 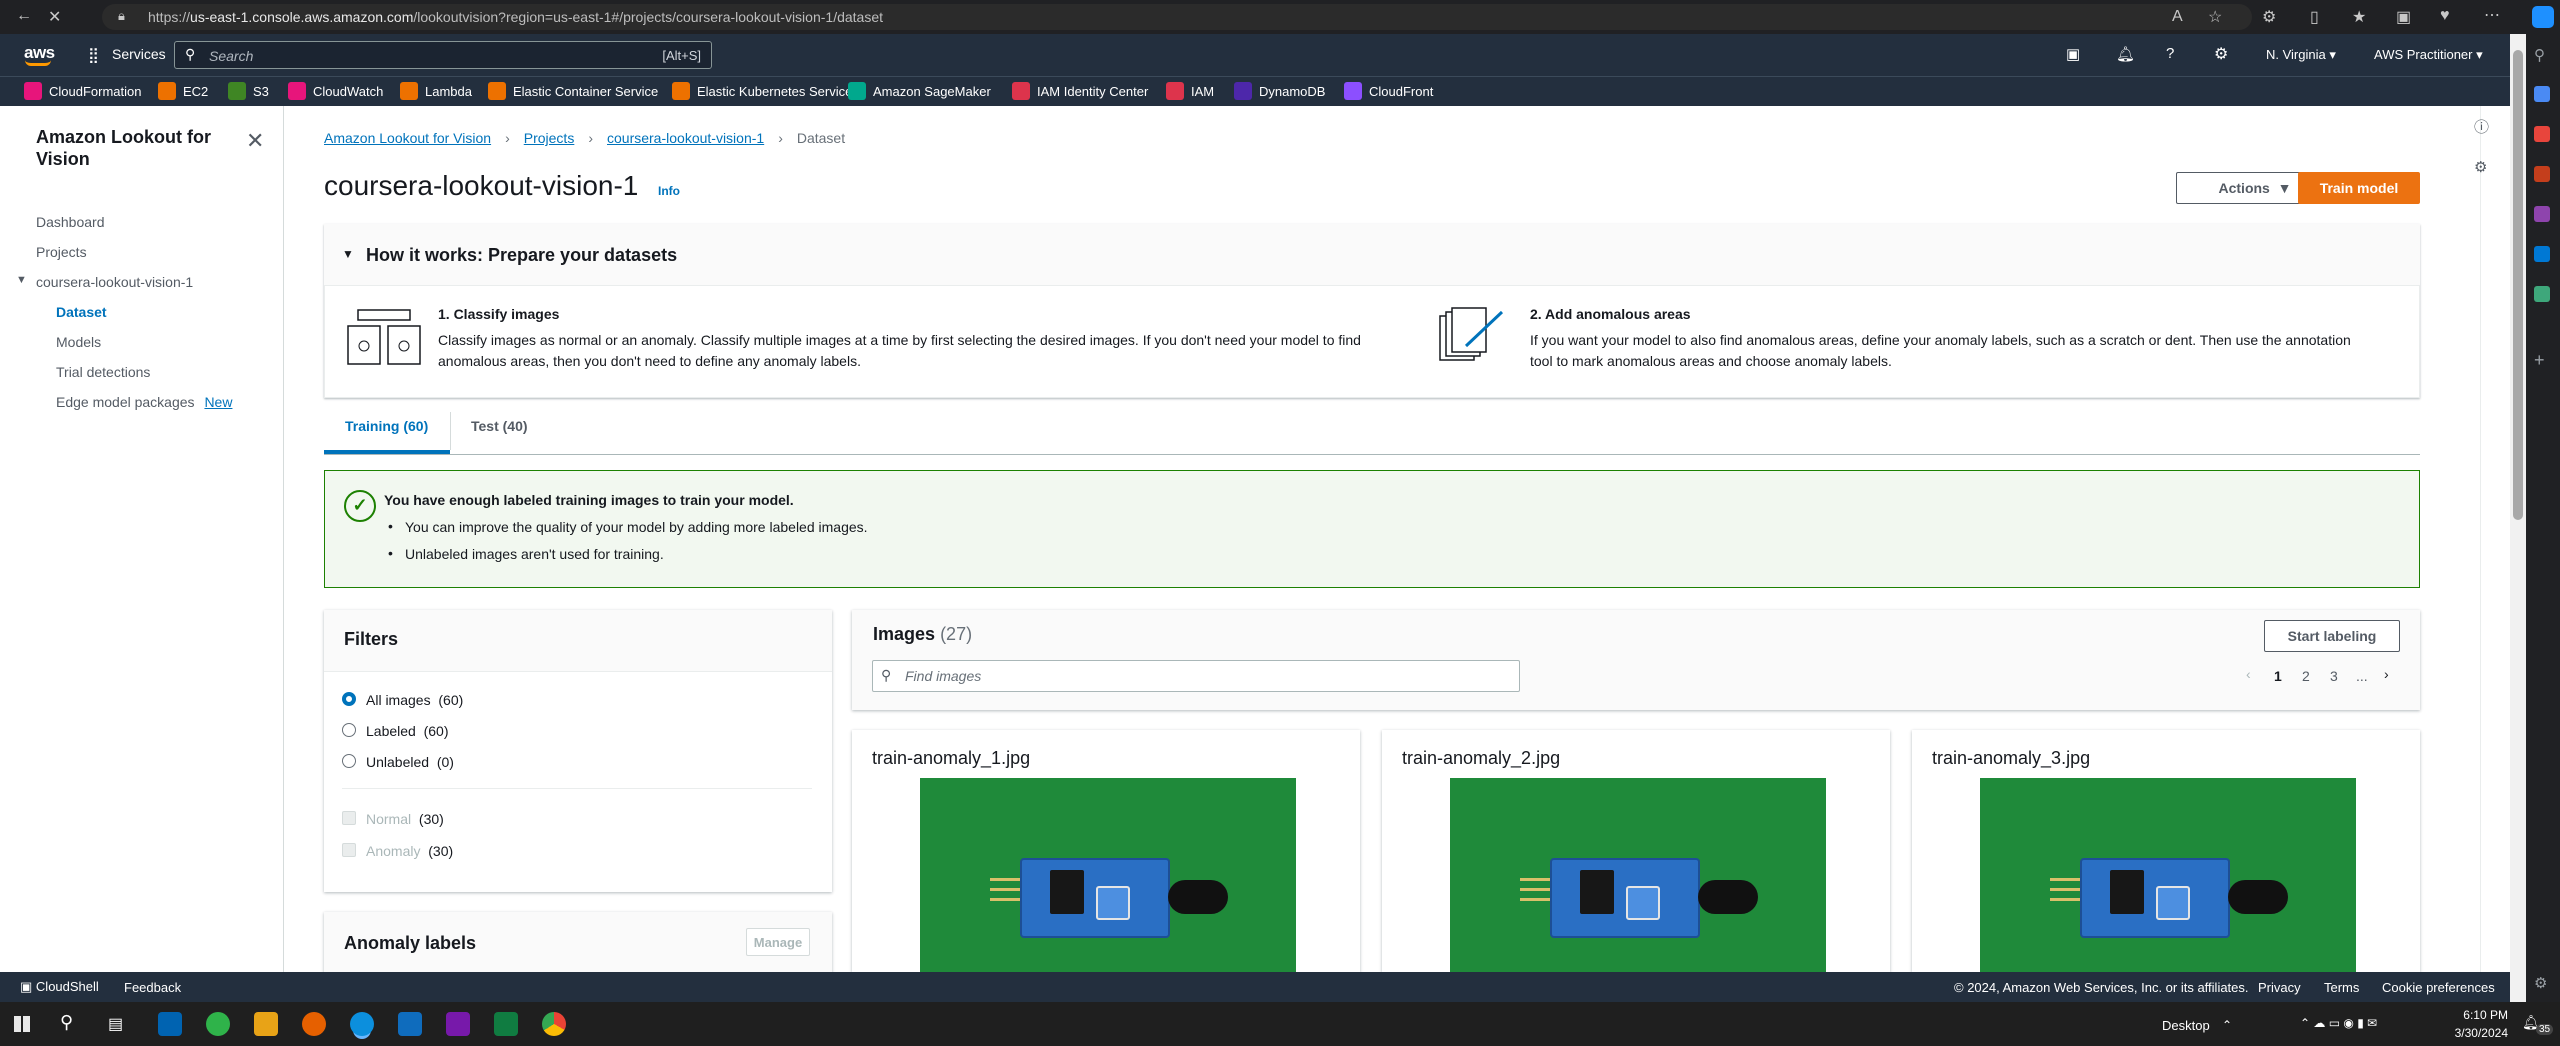 I want to click on terms-link: Terms, so click(x=2341, y=987).